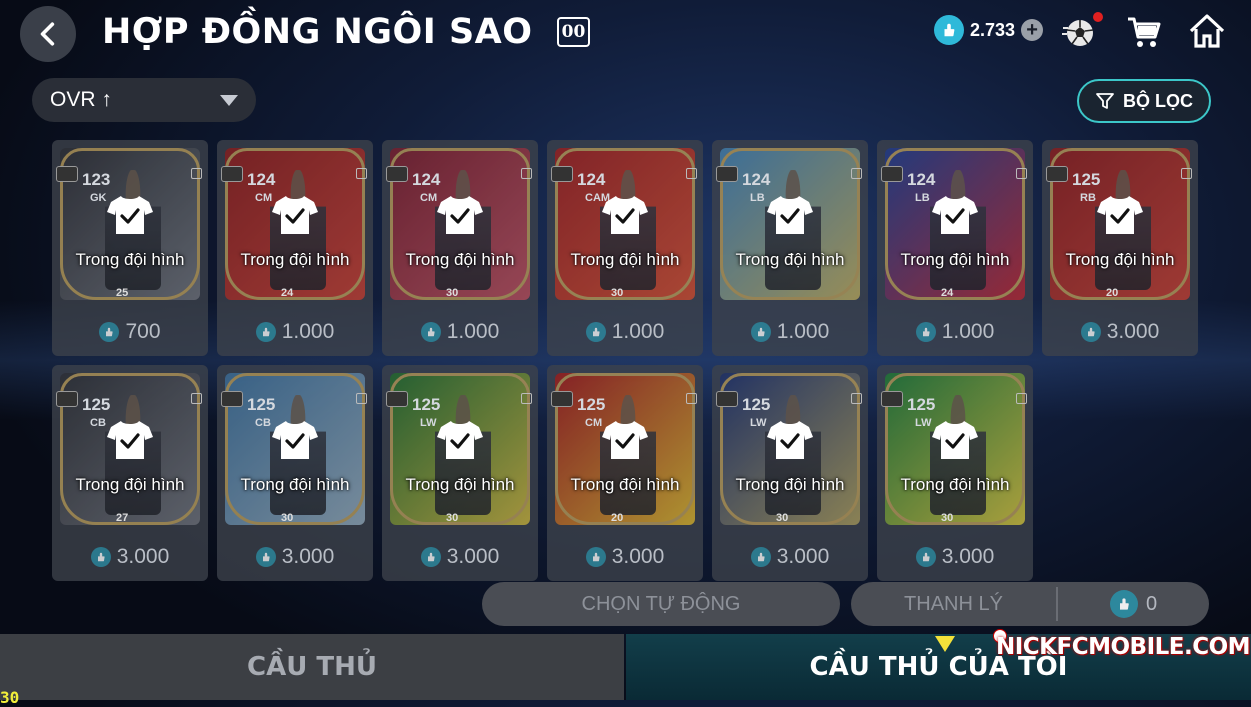 The width and height of the screenshot is (1251, 707). What do you see at coordinates (1088, 198) in the screenshot?
I see `card-position: RB` at bounding box center [1088, 198].